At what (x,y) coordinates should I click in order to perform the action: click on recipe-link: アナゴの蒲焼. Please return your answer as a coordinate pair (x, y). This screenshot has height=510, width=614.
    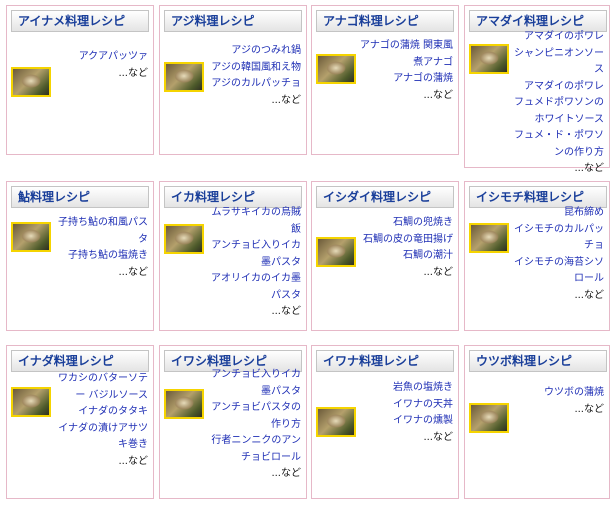
    Looking at the image, I should click on (406, 79).